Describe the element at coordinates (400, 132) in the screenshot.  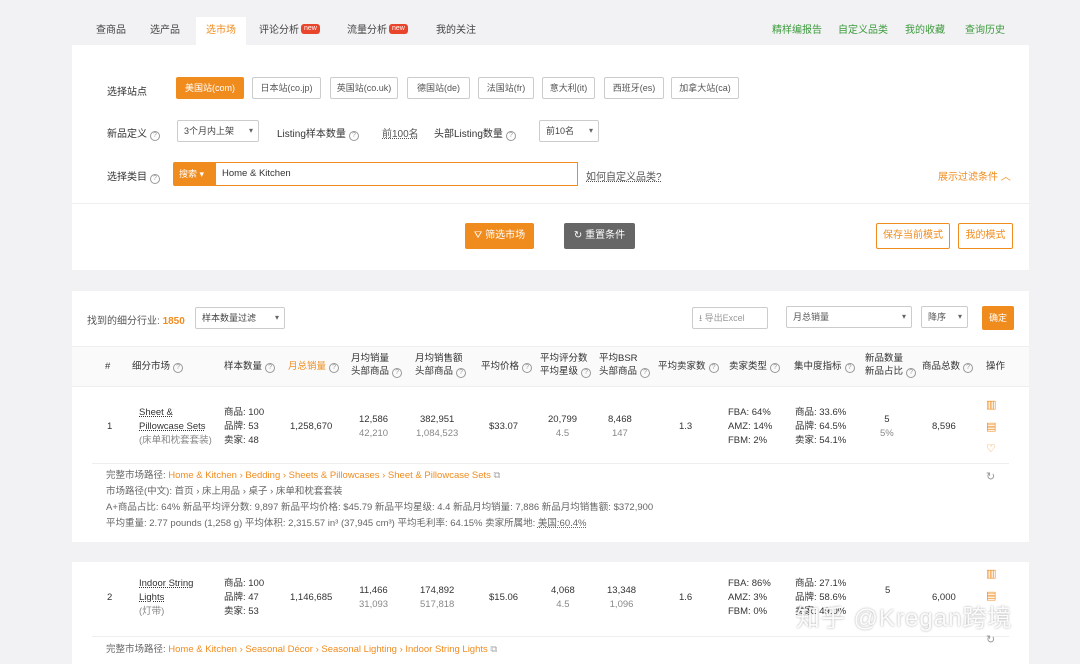
I see `sample-value: 前100名` at that location.